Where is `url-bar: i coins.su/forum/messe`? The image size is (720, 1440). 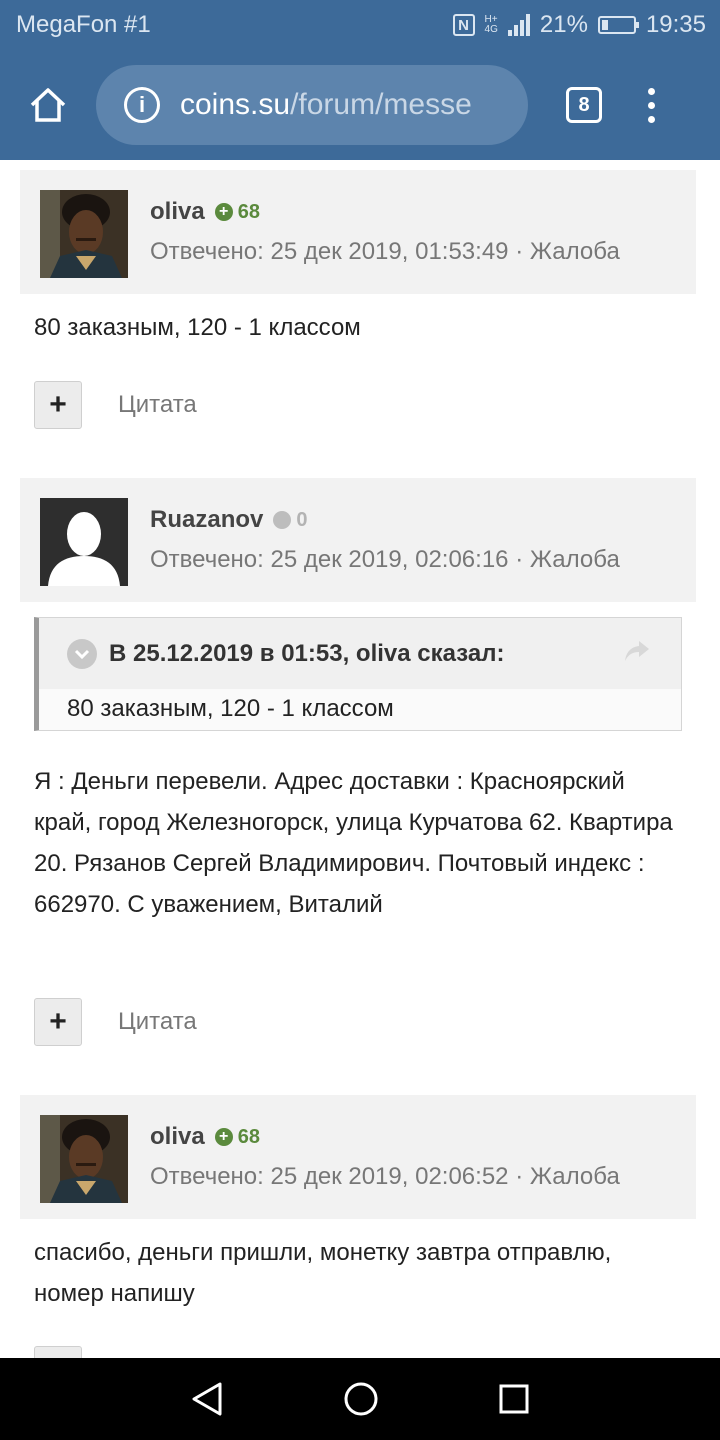 url-bar: i coins.su/forum/messe is located at coordinates (312, 105).